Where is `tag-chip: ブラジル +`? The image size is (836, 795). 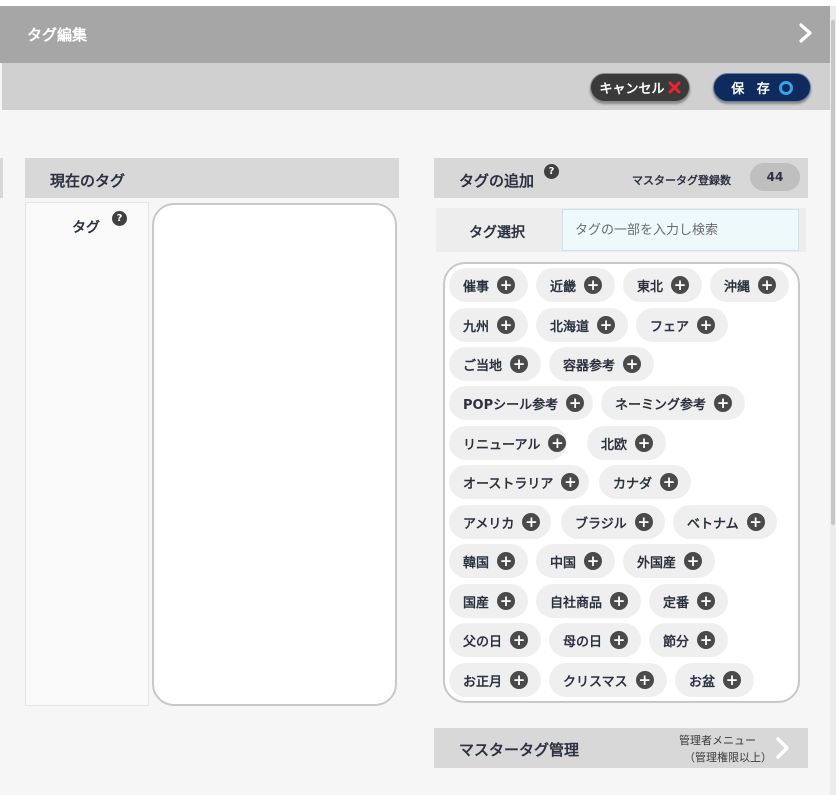
tag-chip: ブラジル + is located at coordinates (613, 522).